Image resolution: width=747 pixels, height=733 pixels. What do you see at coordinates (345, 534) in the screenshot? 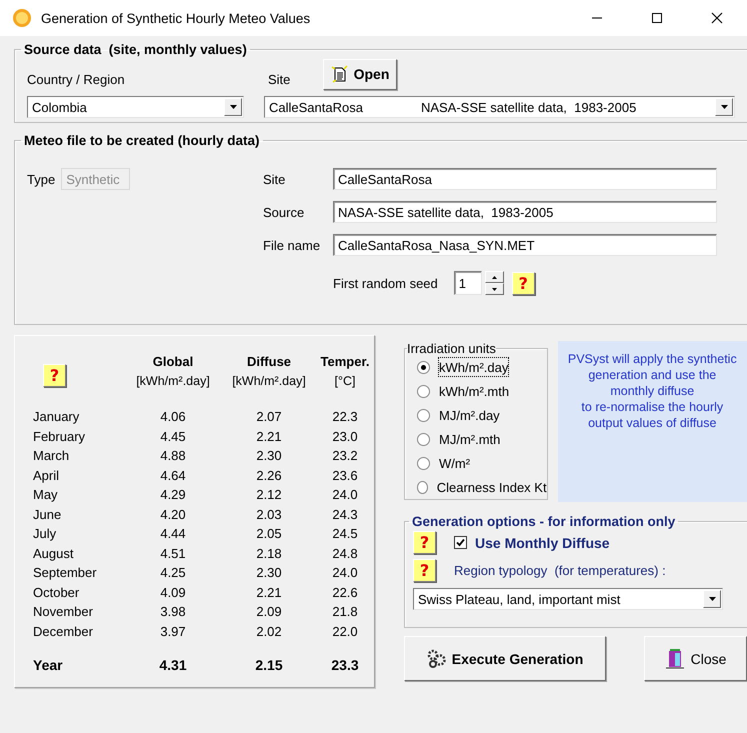
I see `table-cell-text: 24.5` at bounding box center [345, 534].